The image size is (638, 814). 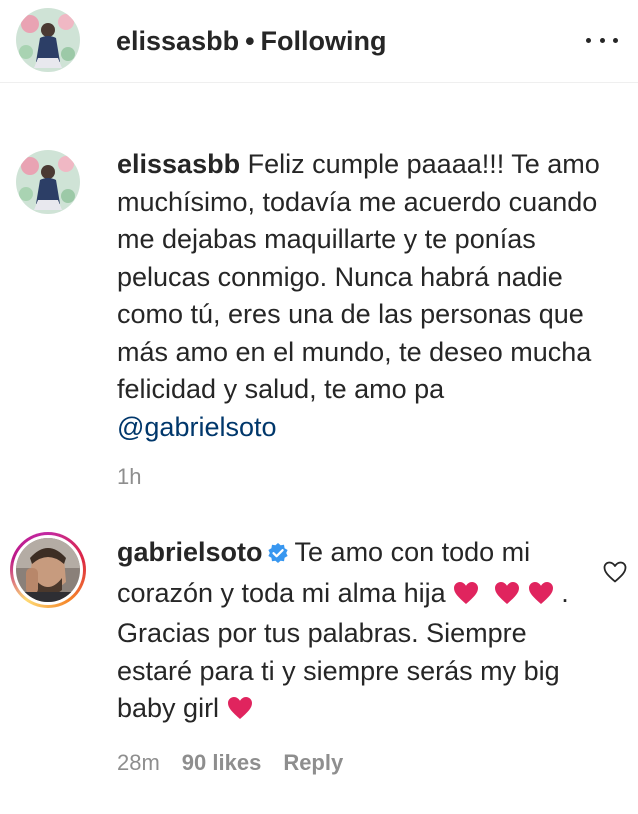 I want to click on reply-button: Reply, so click(x=313, y=762).